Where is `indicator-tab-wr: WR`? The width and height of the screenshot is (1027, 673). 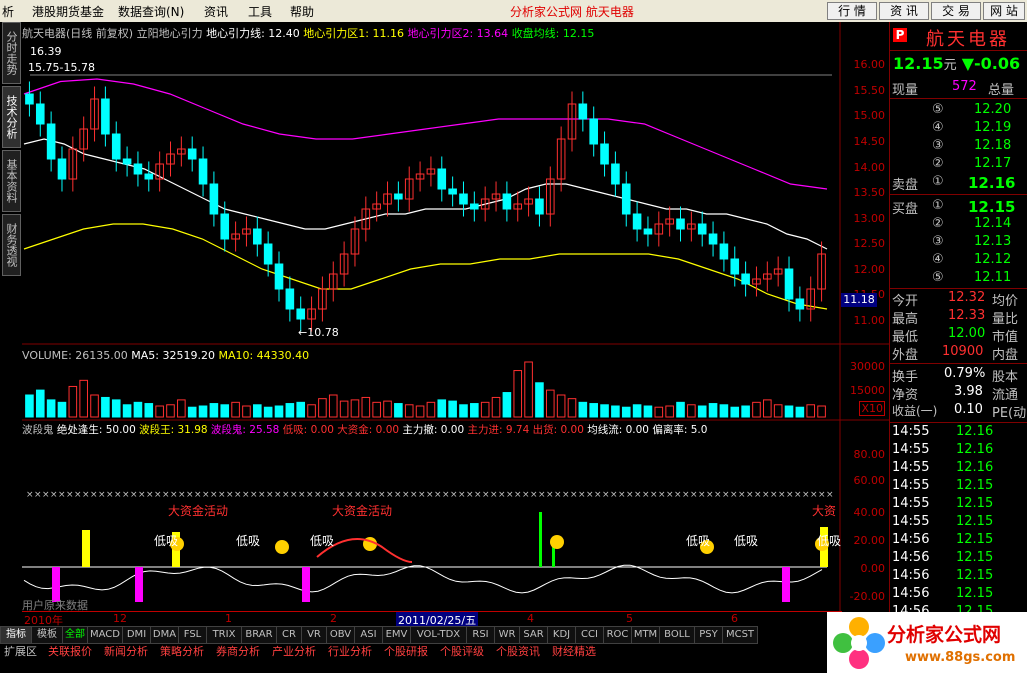 indicator-tab-wr: WR is located at coordinates (507, 635).